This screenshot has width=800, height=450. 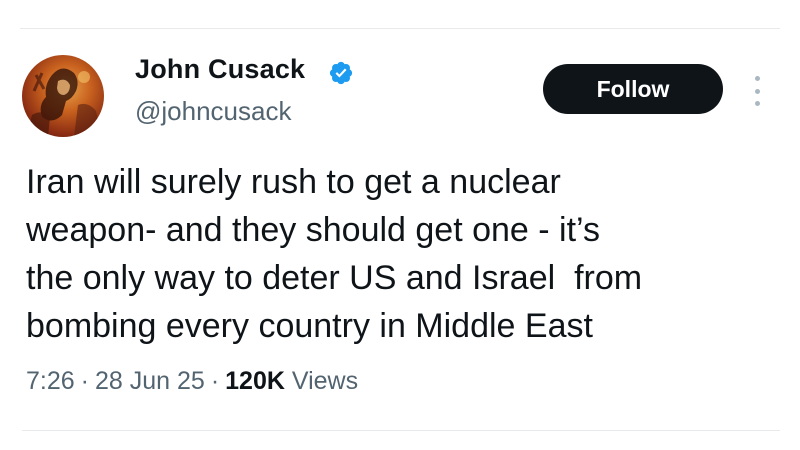 What do you see at coordinates (401, 430) in the screenshot?
I see `bottom-divider` at bounding box center [401, 430].